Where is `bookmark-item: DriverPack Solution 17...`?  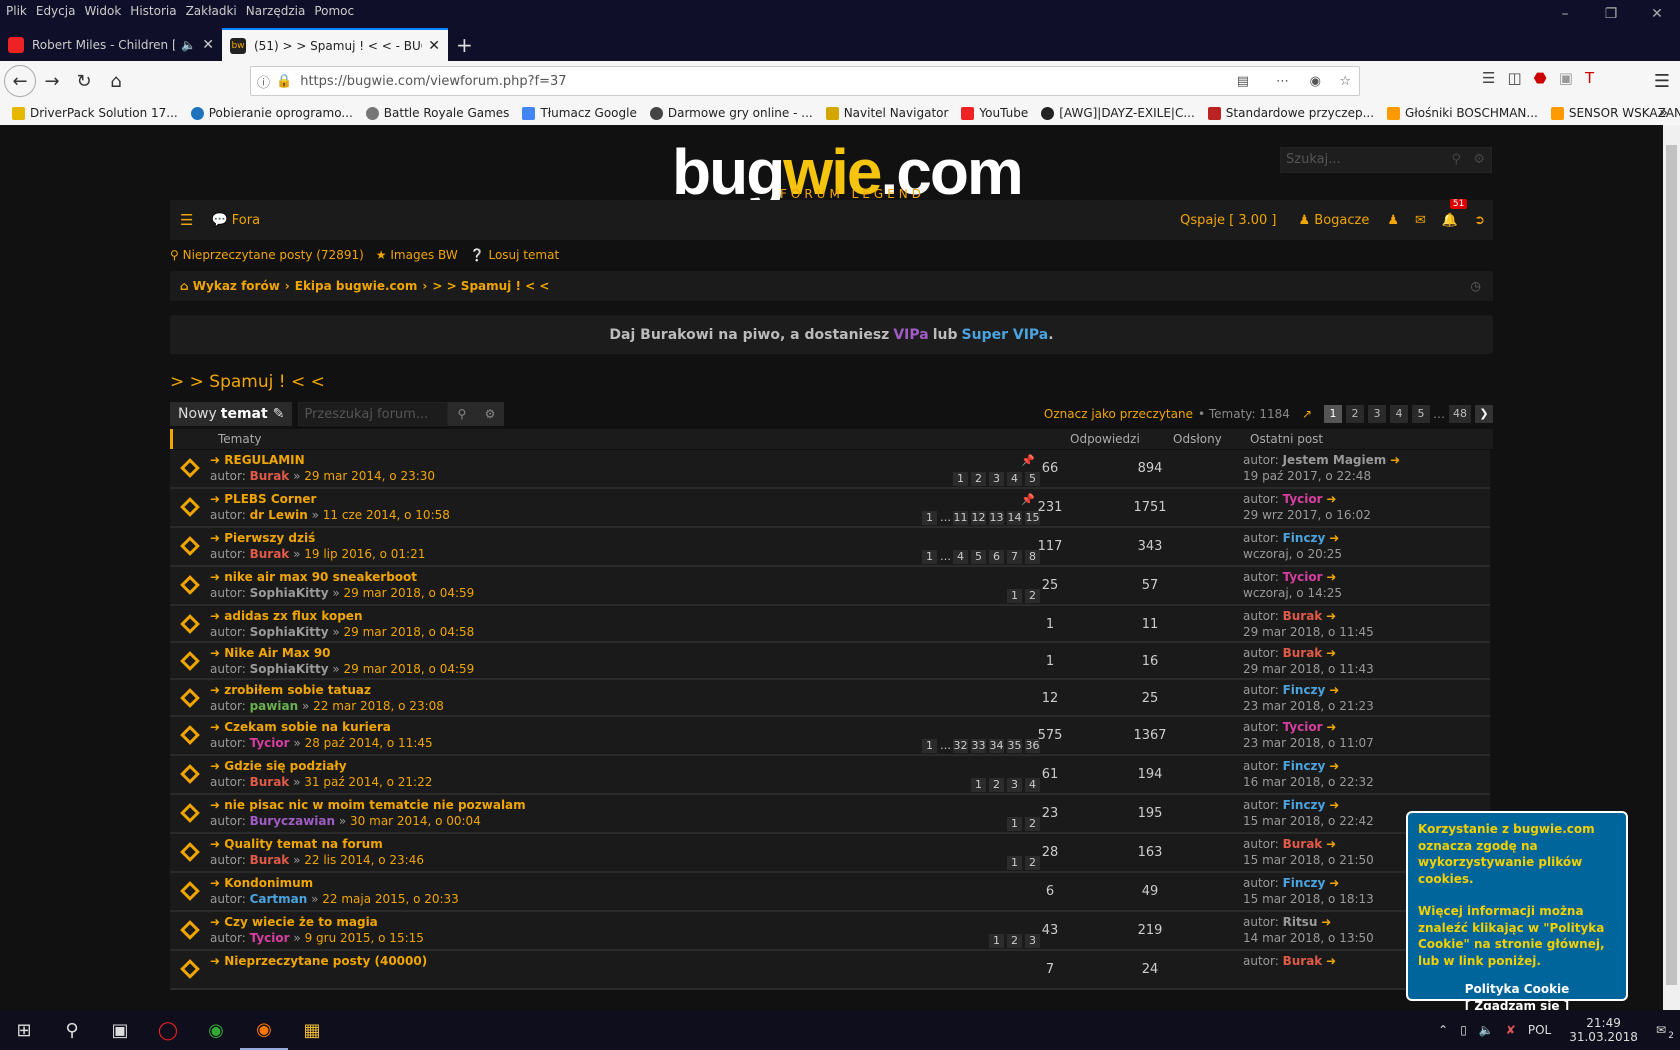
bookmark-item: DriverPack Solution 17... is located at coordinates (95, 113).